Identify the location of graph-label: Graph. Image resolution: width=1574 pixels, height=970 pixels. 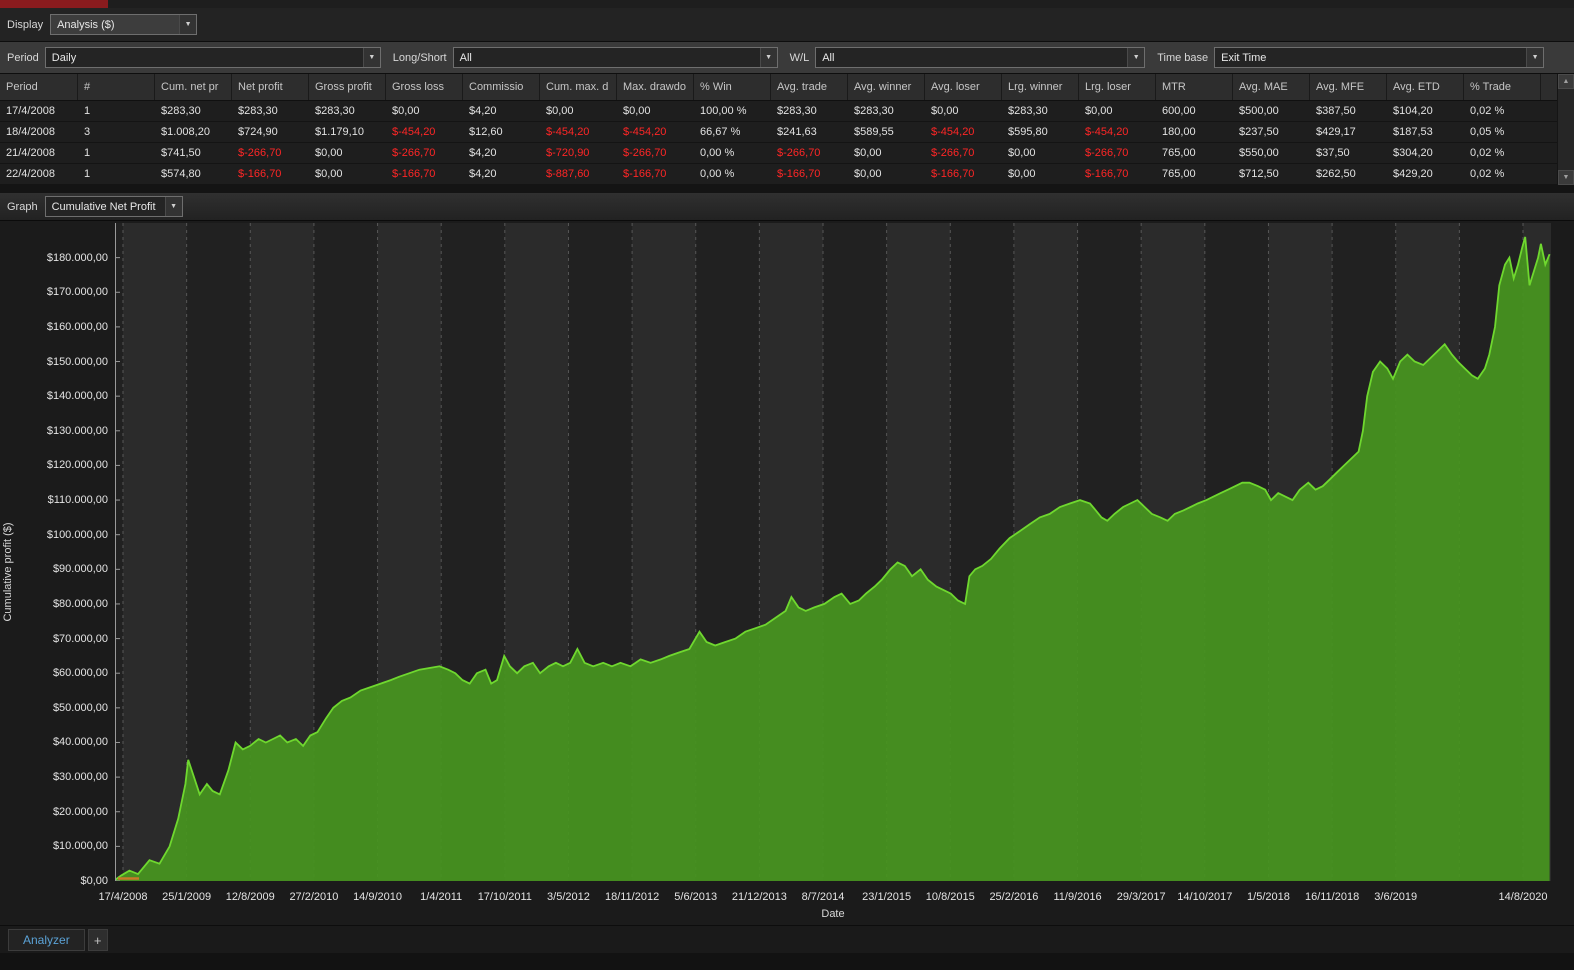
(22, 206).